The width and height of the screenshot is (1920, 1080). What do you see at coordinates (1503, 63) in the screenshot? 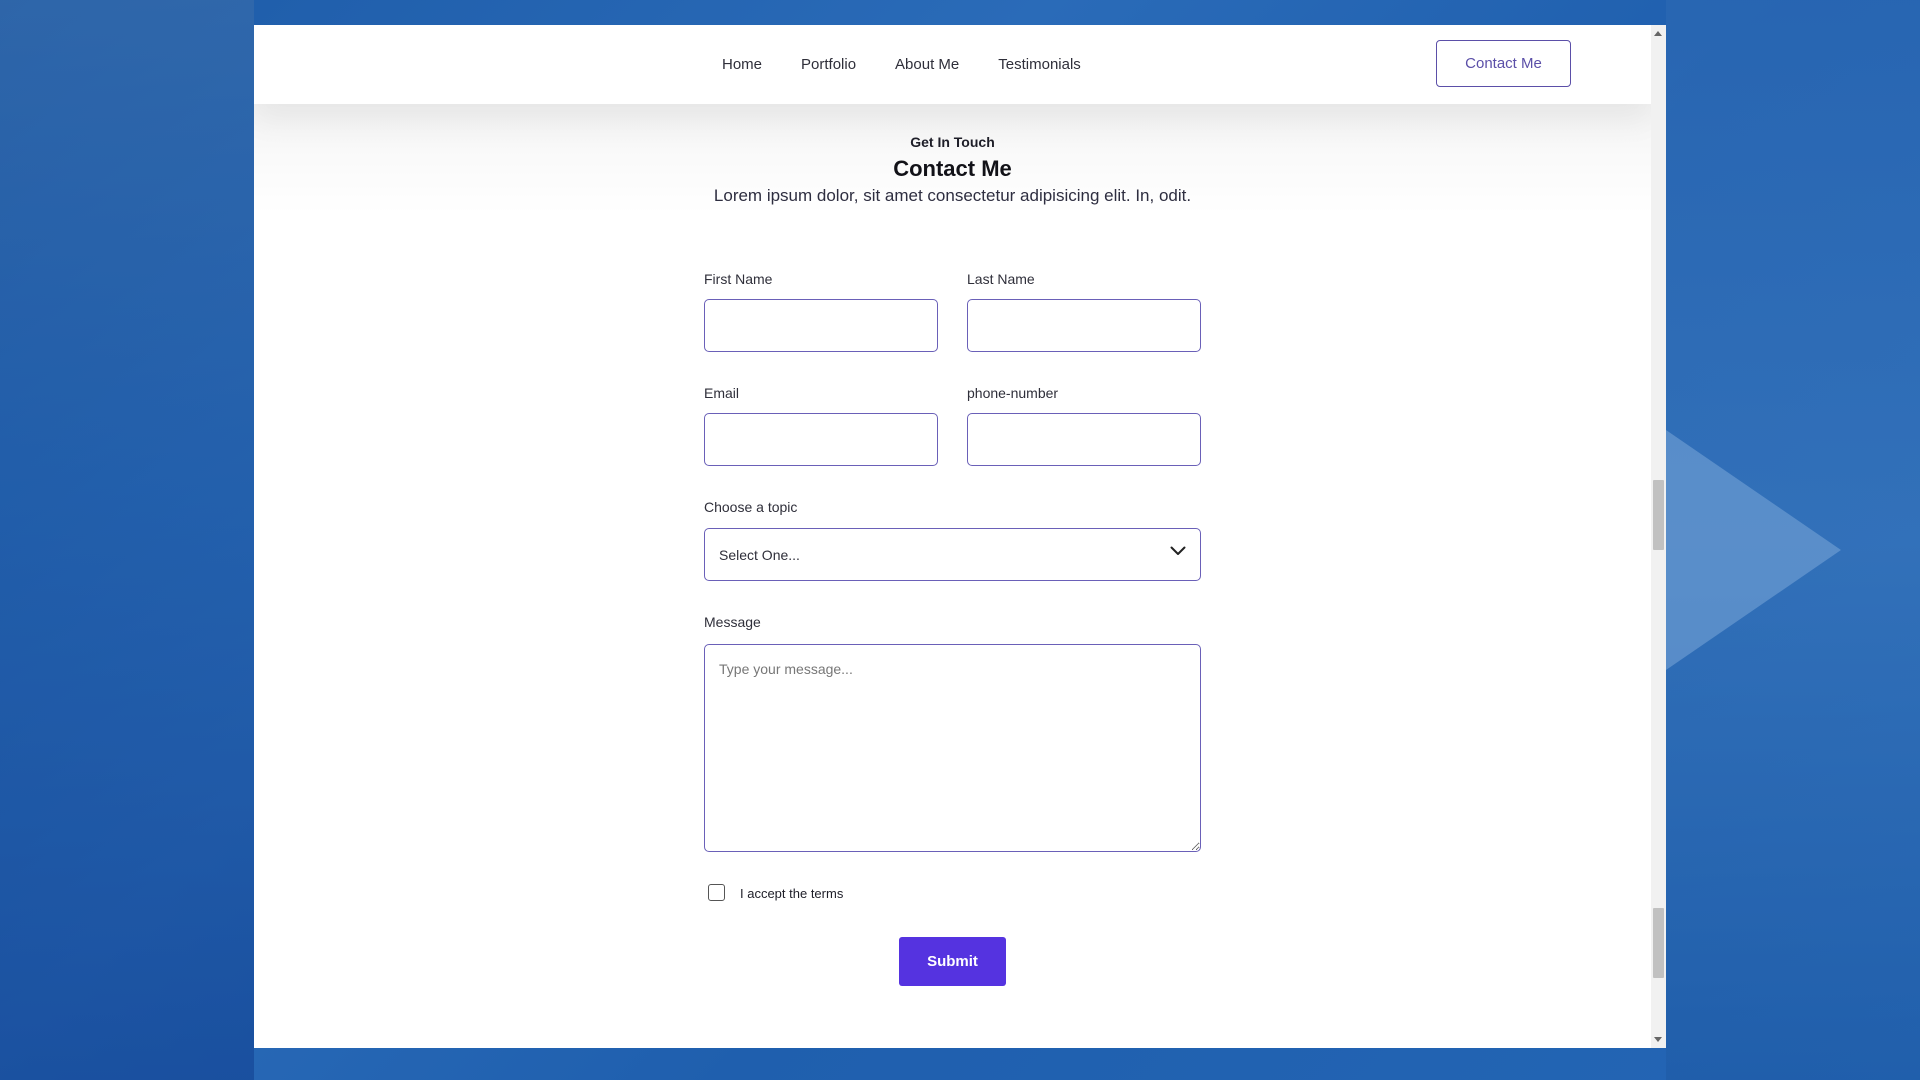
I see `contact-me-button: Contact Me` at bounding box center [1503, 63].